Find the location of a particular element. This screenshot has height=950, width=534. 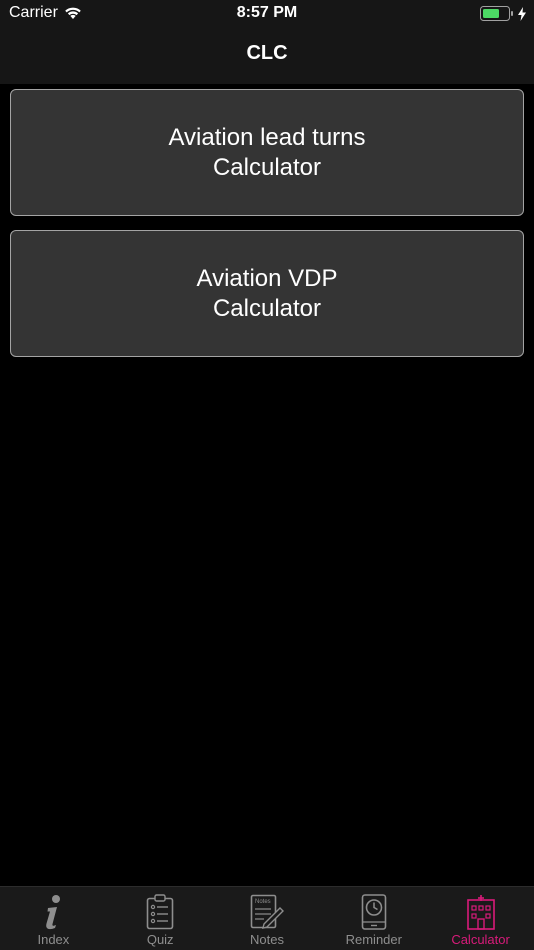

hospital-icon is located at coordinates (481, 912).